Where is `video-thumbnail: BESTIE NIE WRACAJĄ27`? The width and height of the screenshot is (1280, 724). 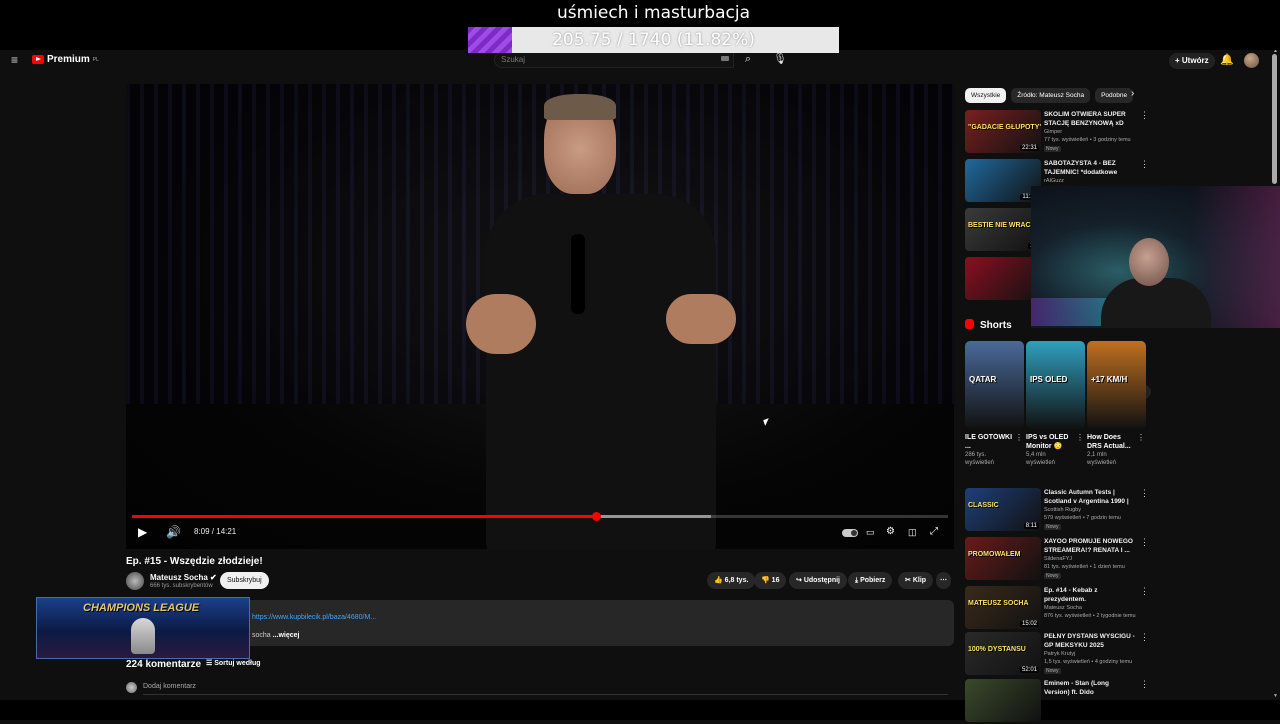
video-thumbnail: BESTIE NIE WRACAJĄ27 is located at coordinates (1003, 229).